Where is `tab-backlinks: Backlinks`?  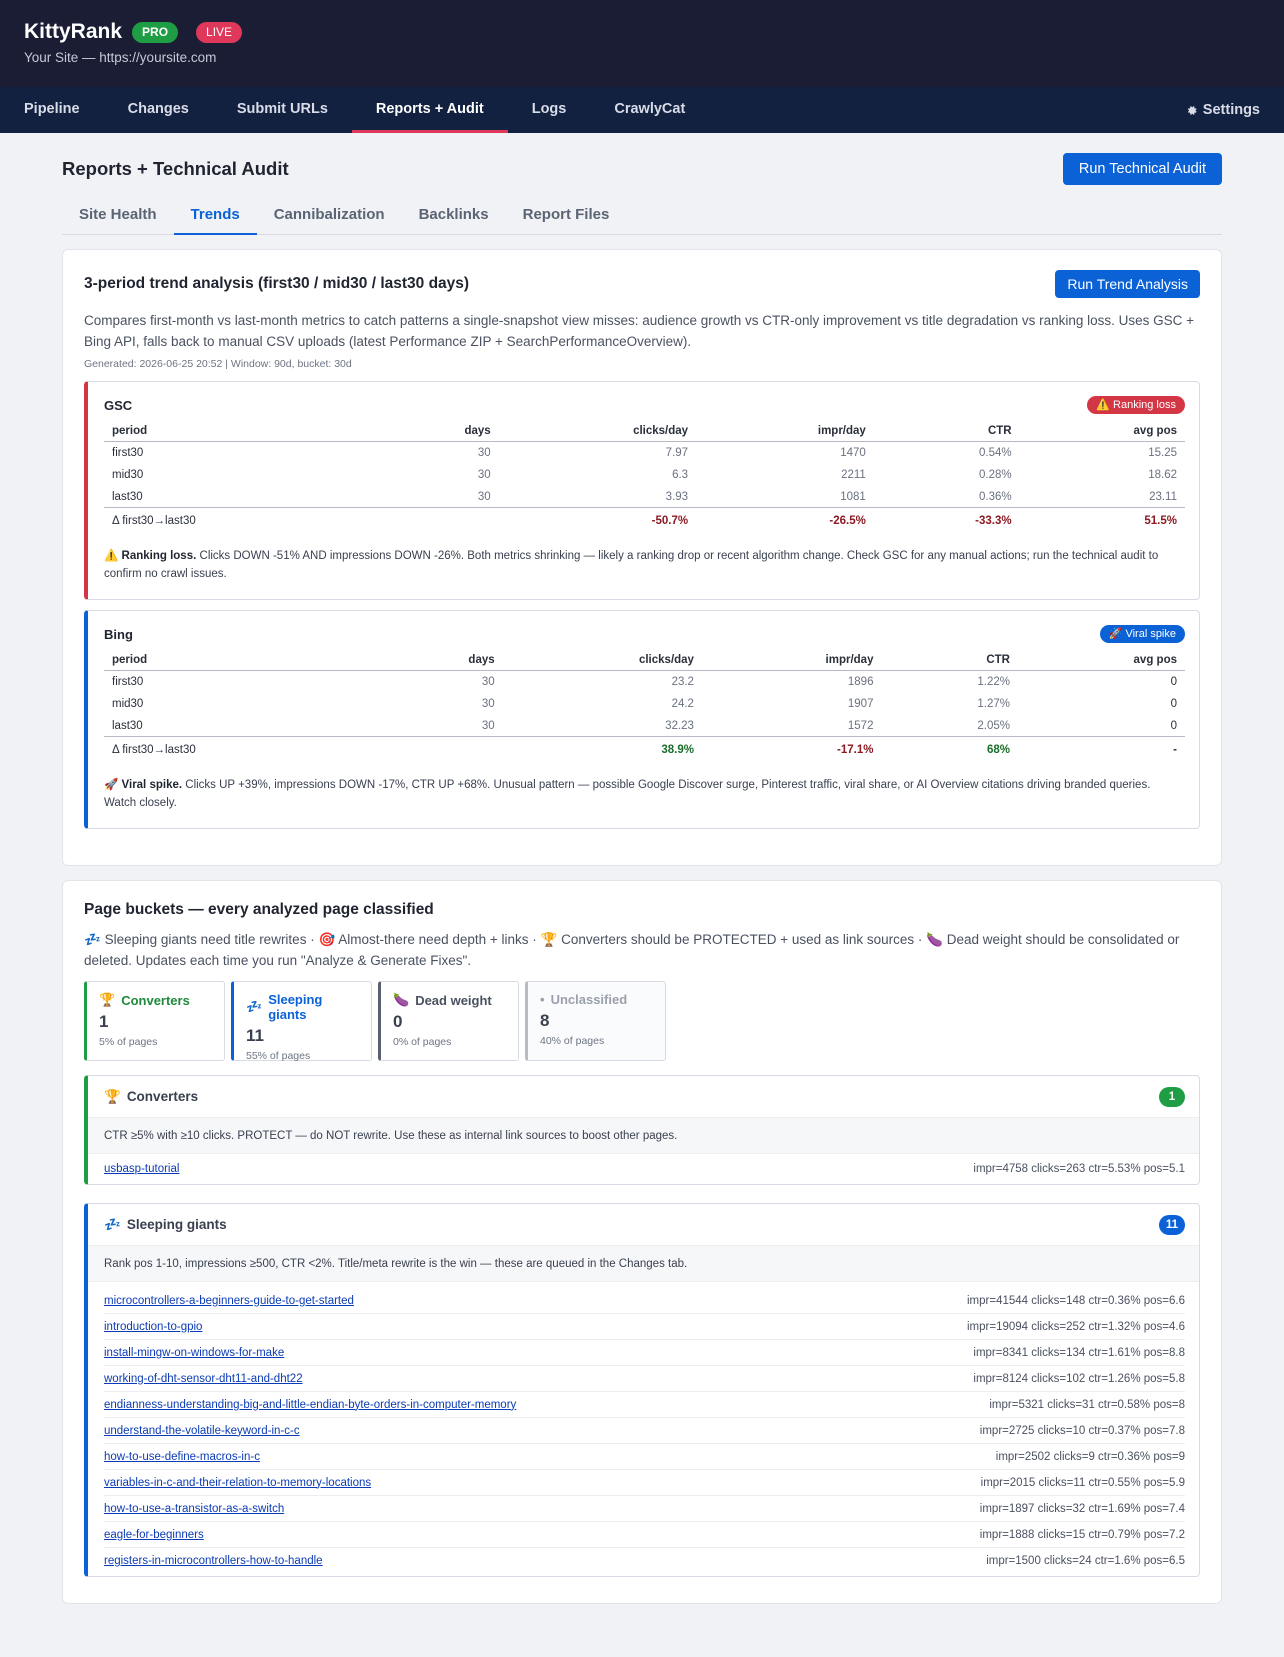 tab-backlinks: Backlinks is located at coordinates (454, 215).